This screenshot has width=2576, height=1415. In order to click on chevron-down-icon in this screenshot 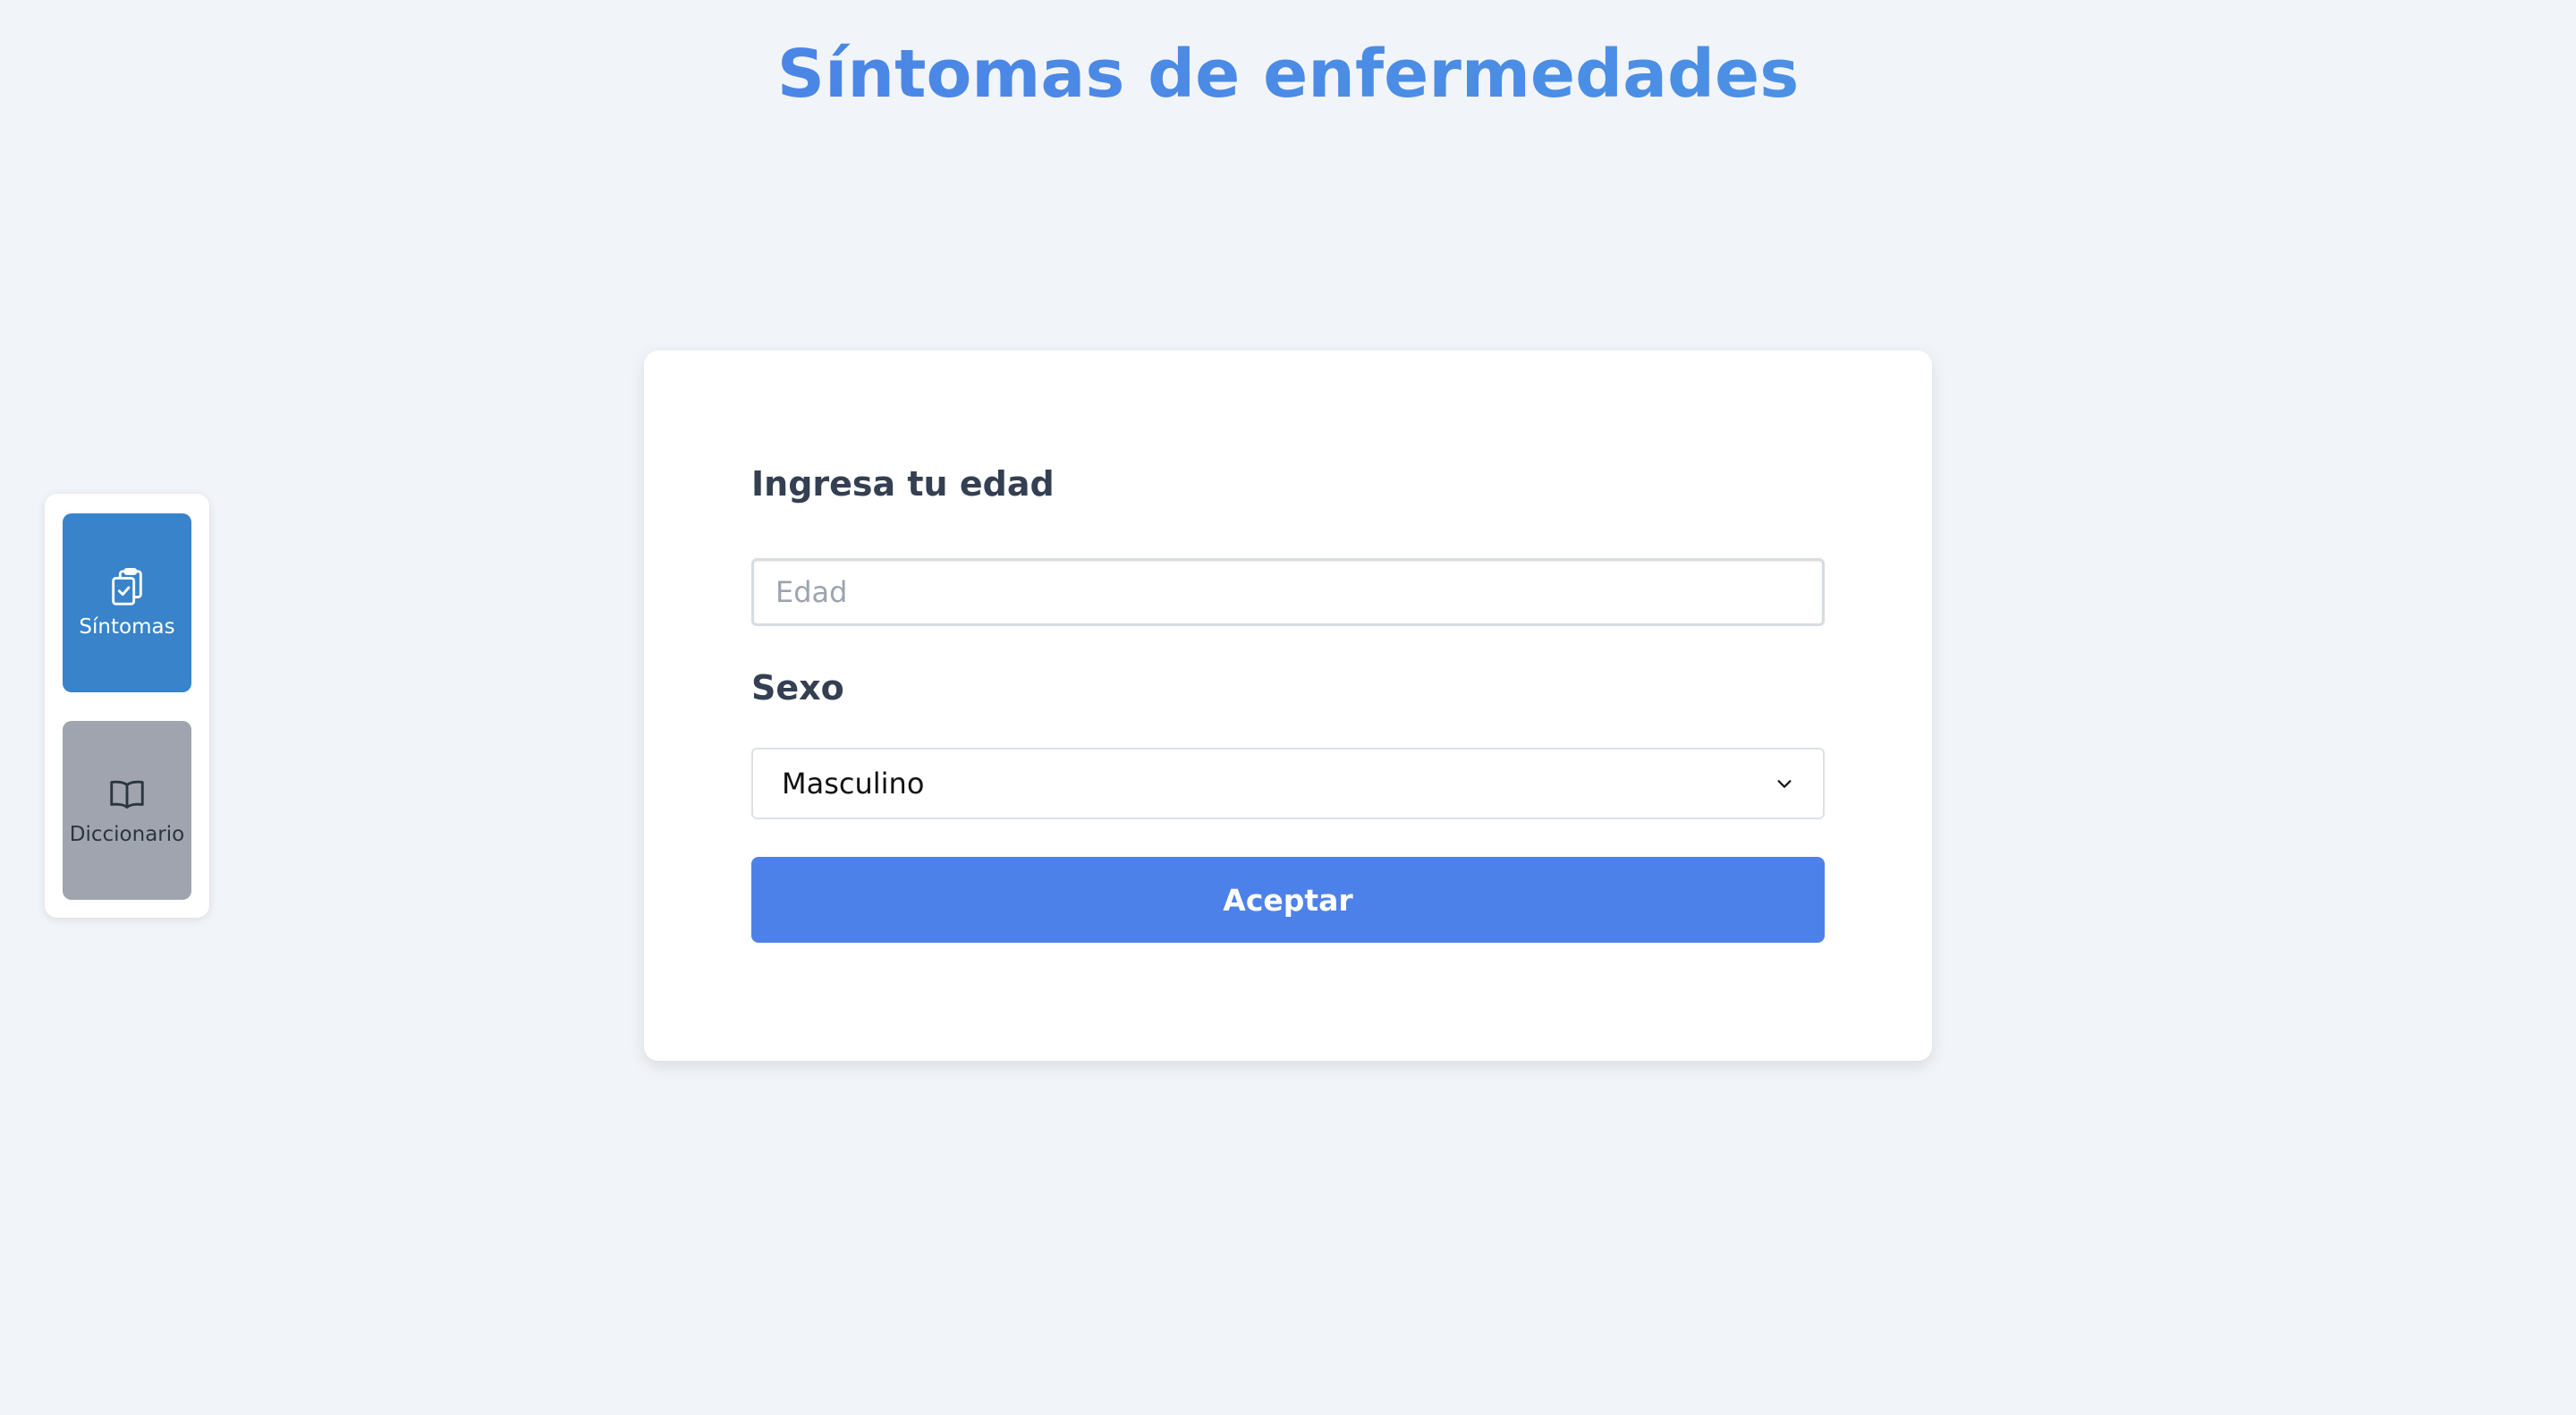, I will do `click(1784, 784)`.